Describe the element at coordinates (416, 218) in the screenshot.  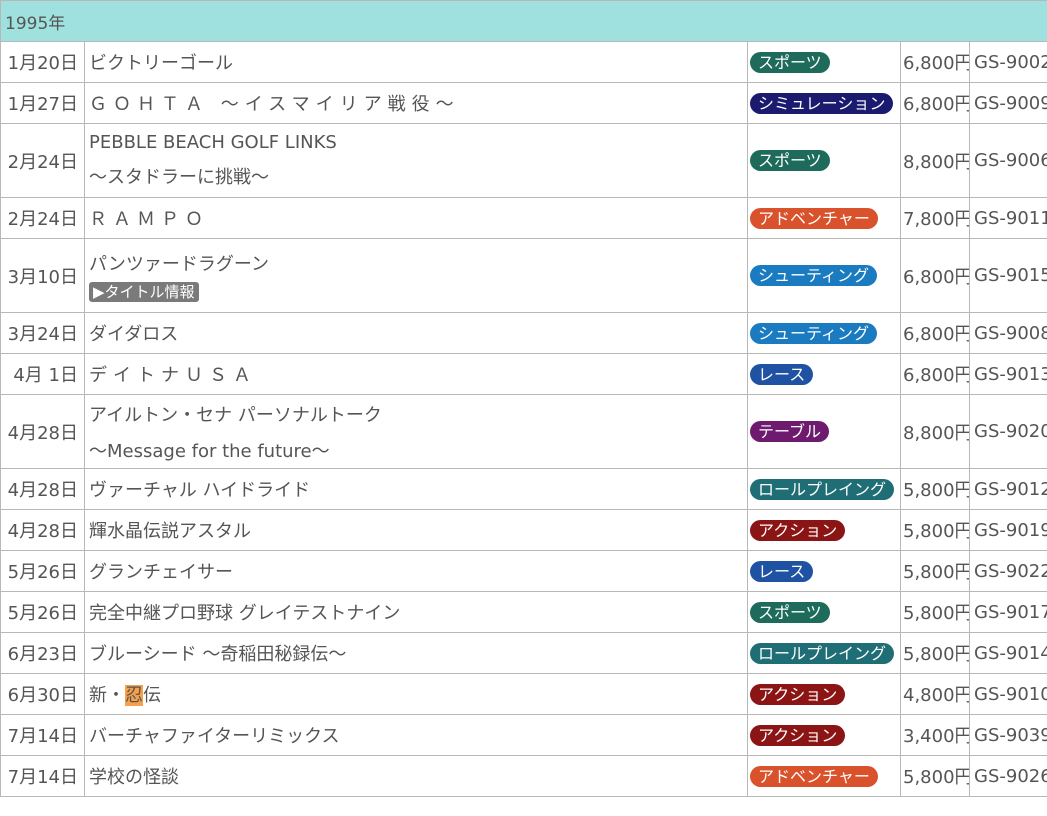
I see `game-title-cell: ＲＡＭＰＯ` at that location.